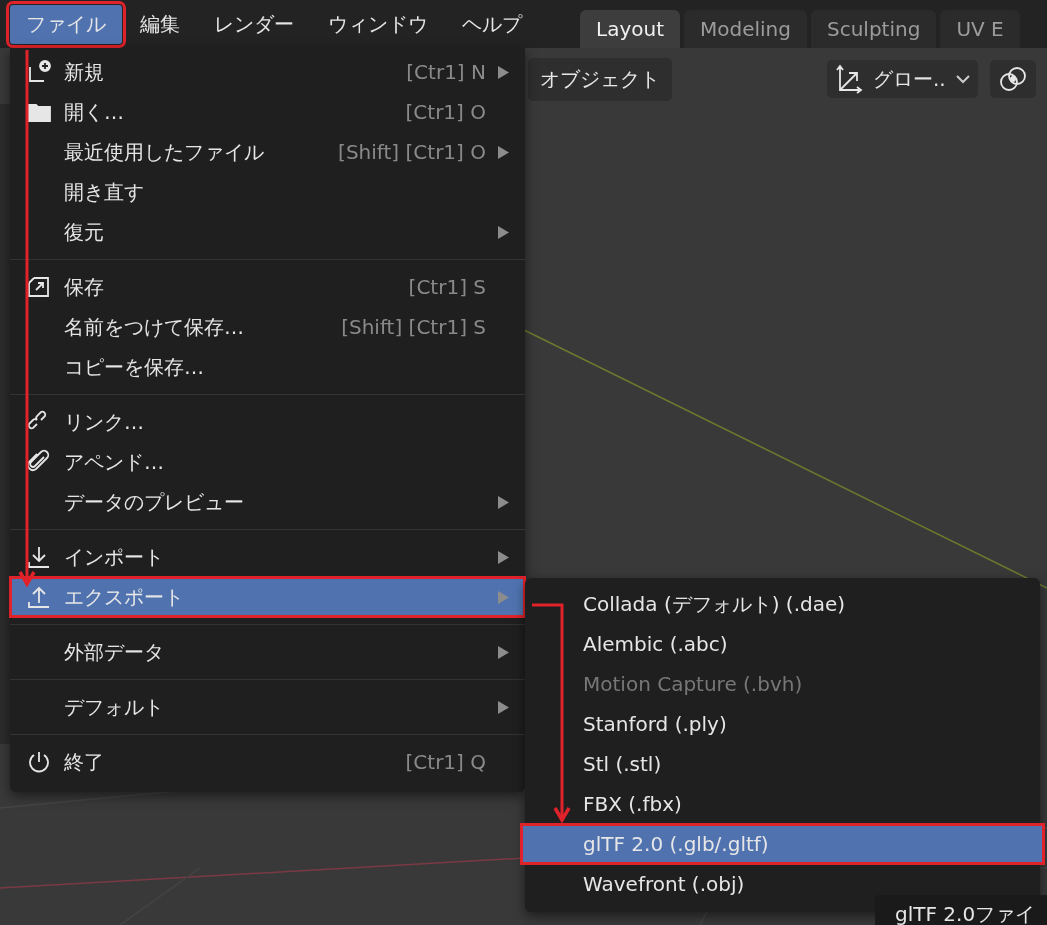 Image resolution: width=1047 pixels, height=925 pixels. Describe the element at coordinates (902, 79) in the screenshot. I see `orientation-dropdown: グロー..` at that location.